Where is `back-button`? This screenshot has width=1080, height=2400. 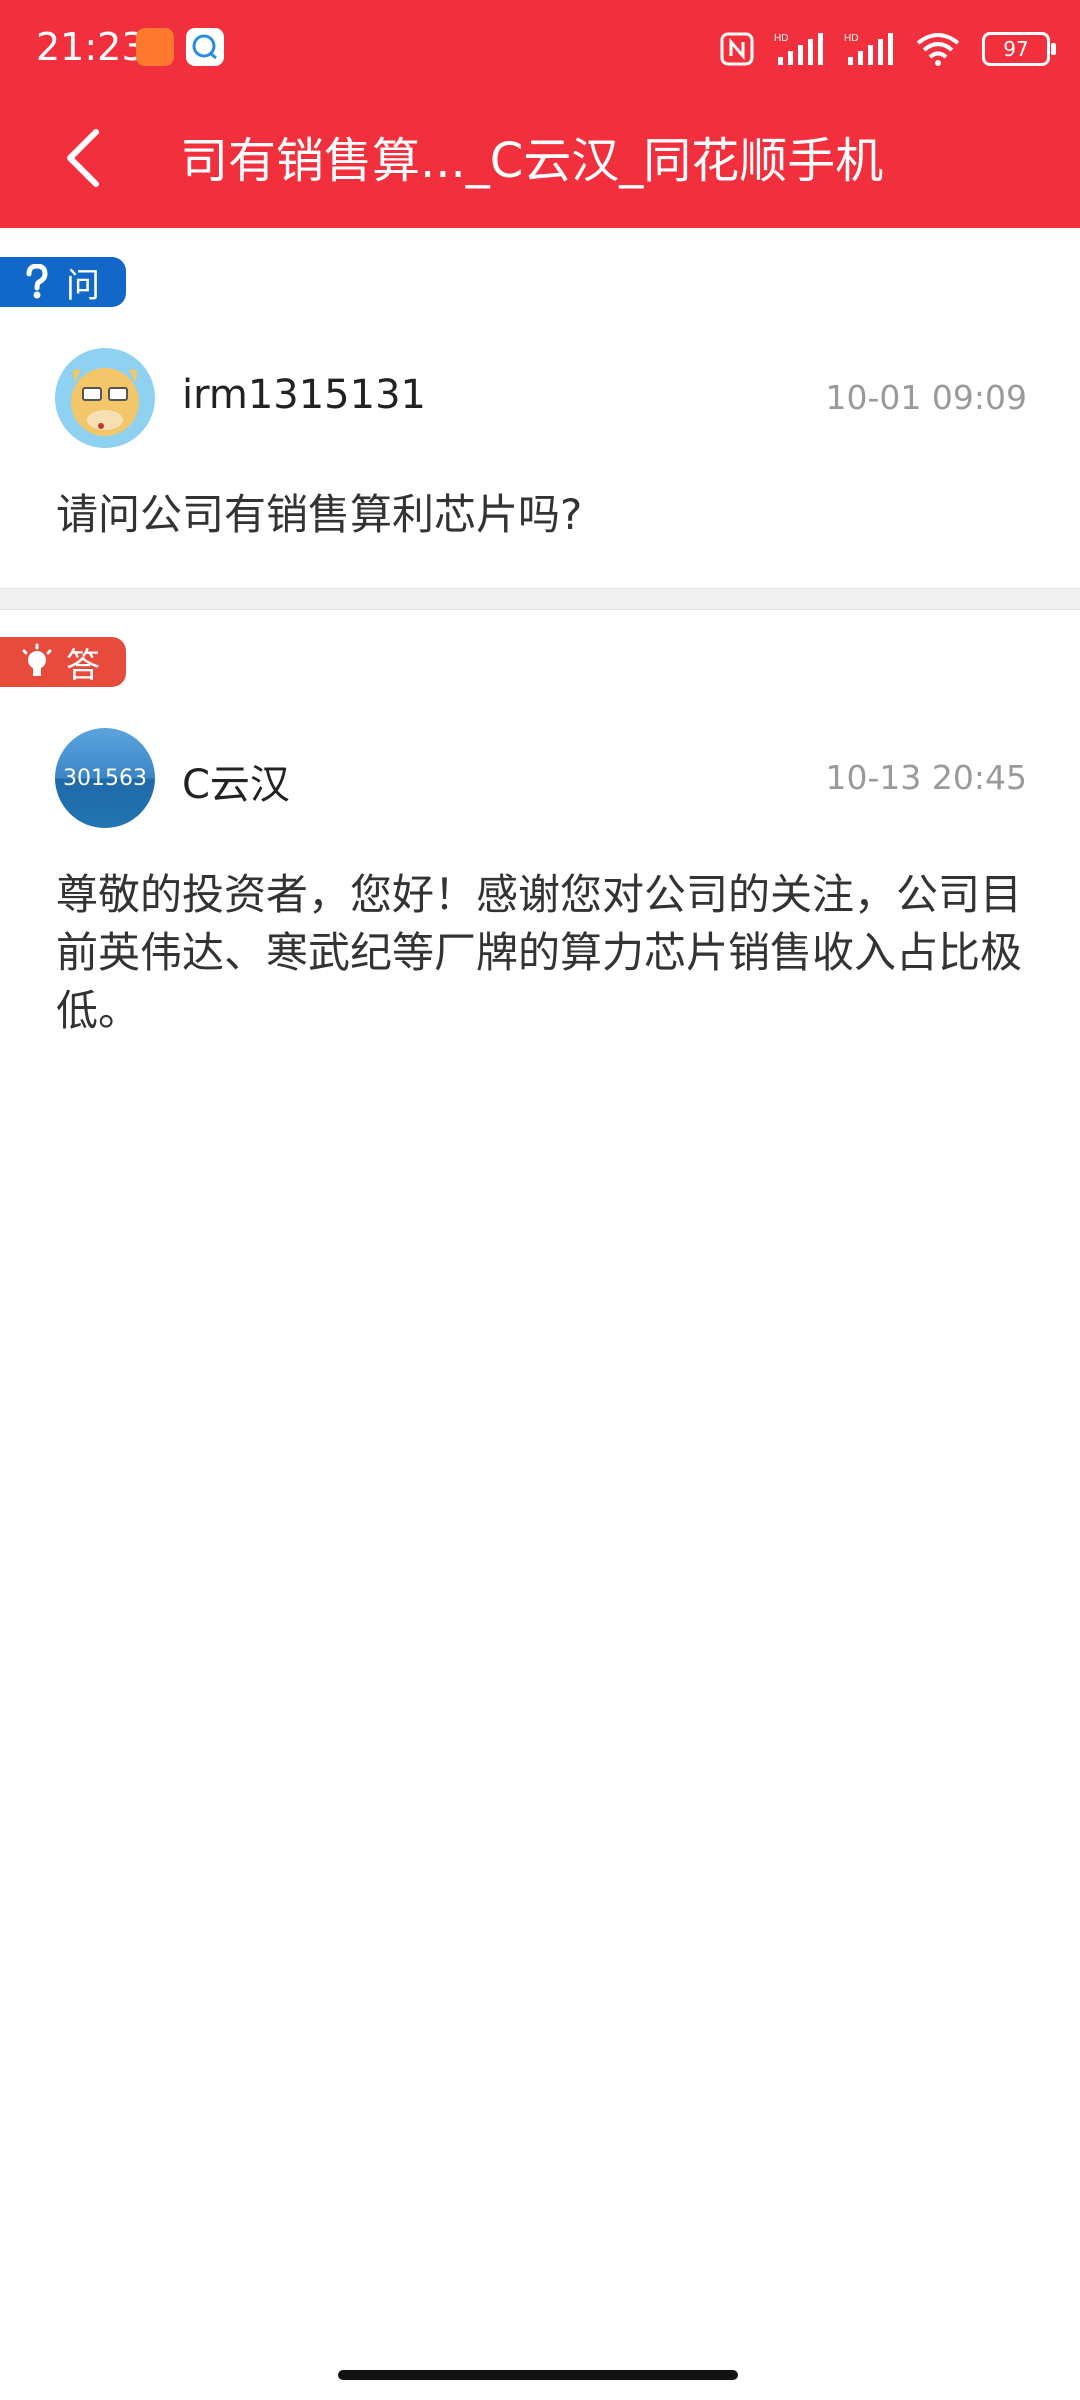
back-button is located at coordinates (87, 158).